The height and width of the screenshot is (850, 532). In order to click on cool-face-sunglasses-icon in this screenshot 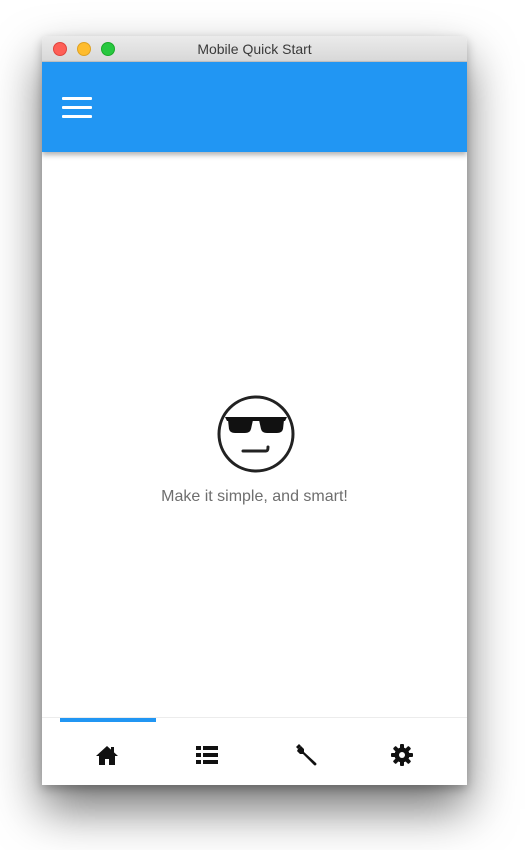, I will do `click(256, 434)`.